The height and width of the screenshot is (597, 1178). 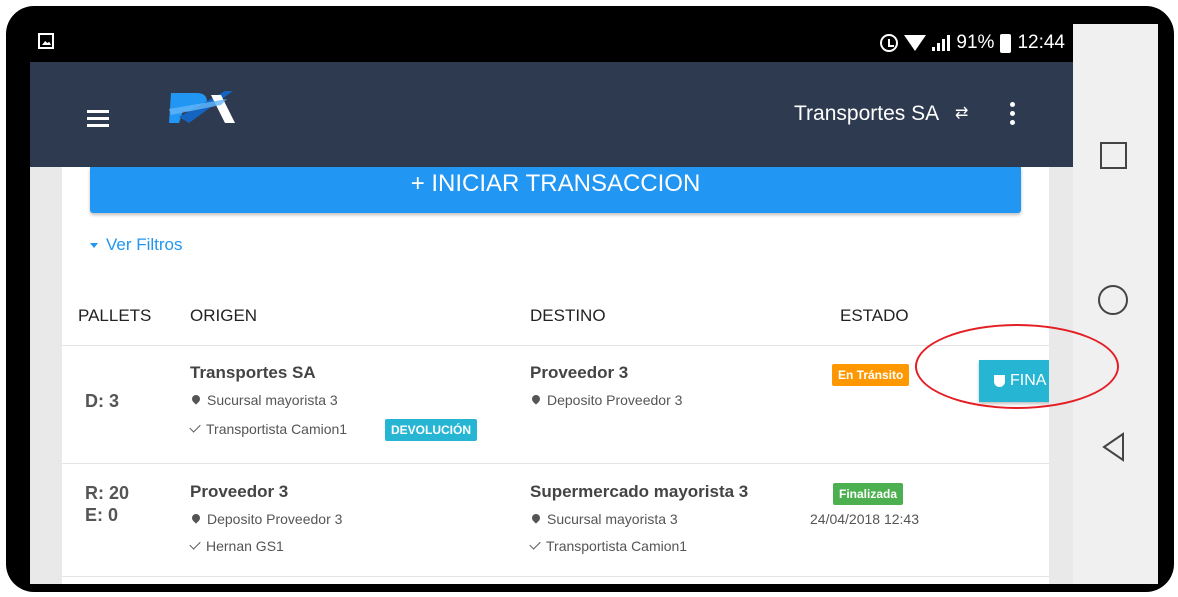 What do you see at coordinates (961, 113) in the screenshot?
I see `swap-arrows-icon: ⇄` at bounding box center [961, 113].